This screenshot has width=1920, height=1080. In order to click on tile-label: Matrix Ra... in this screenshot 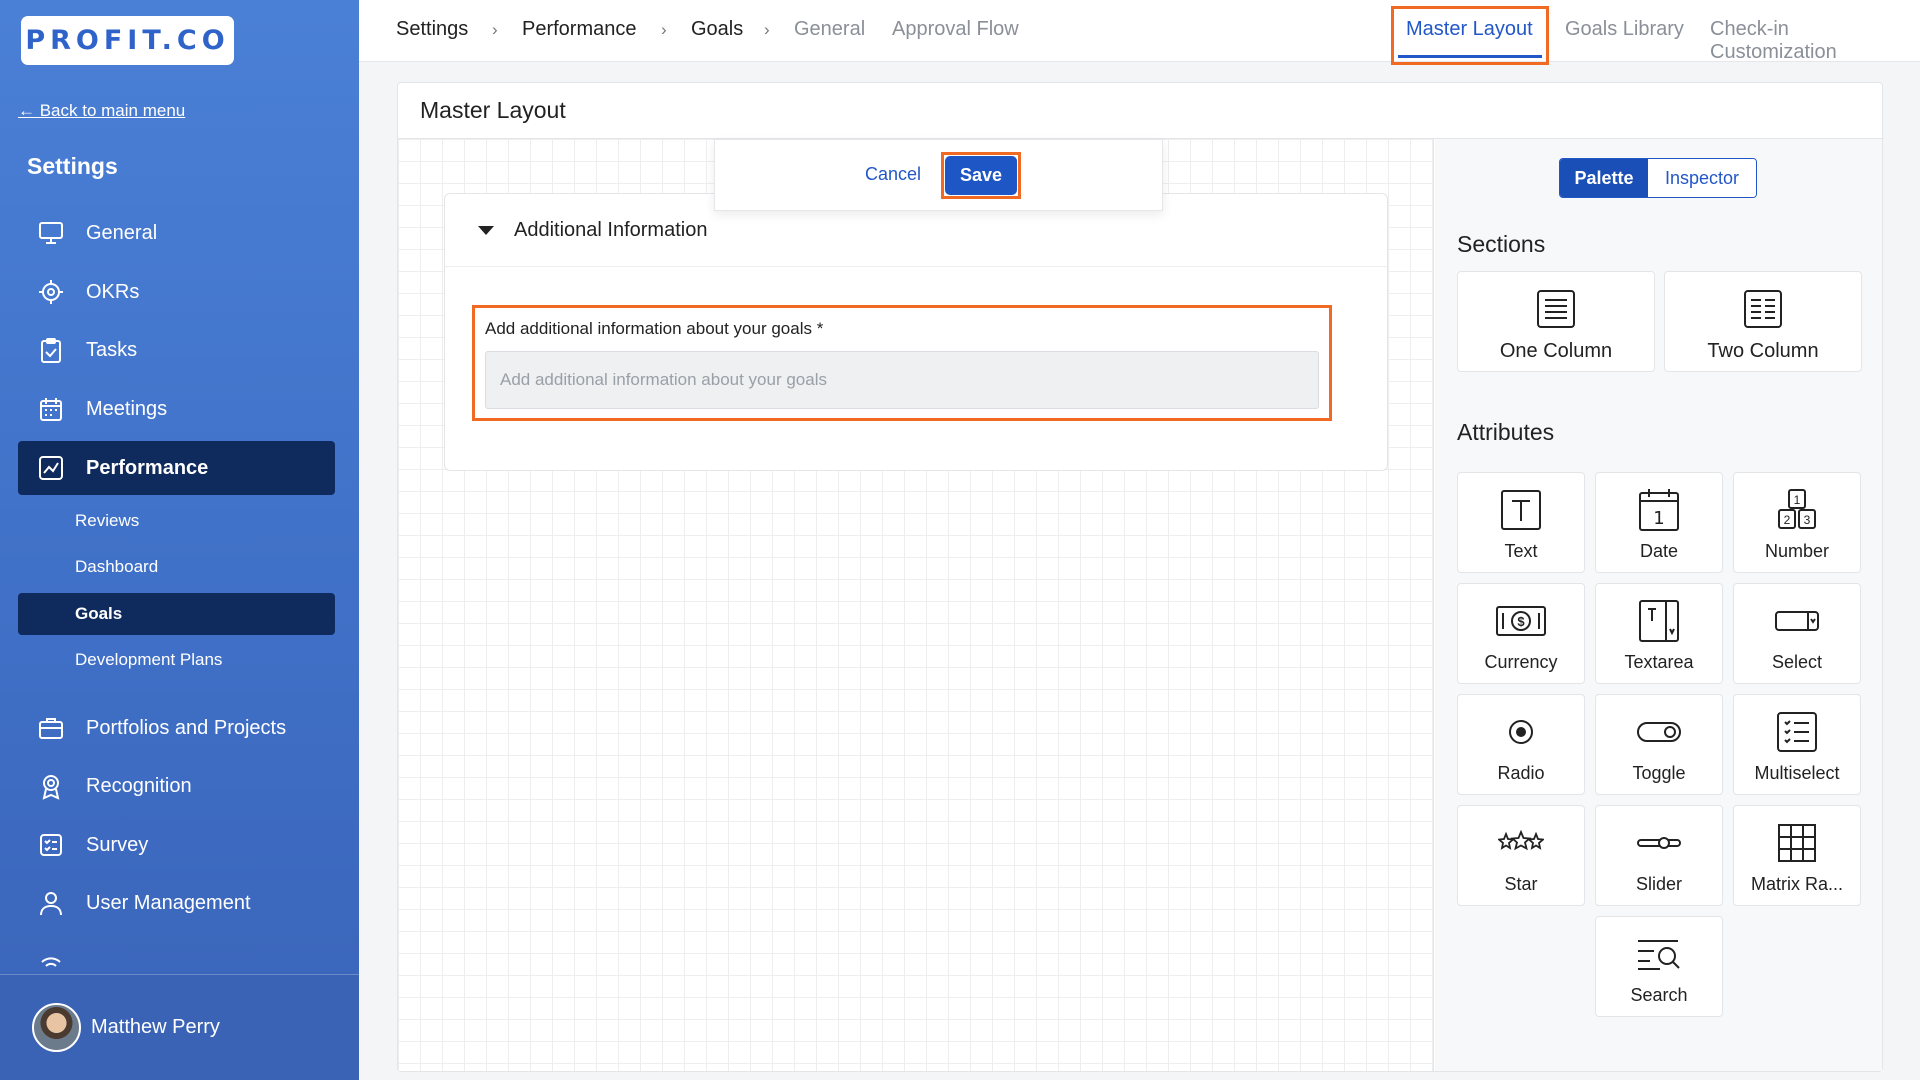, I will do `click(1796, 884)`.